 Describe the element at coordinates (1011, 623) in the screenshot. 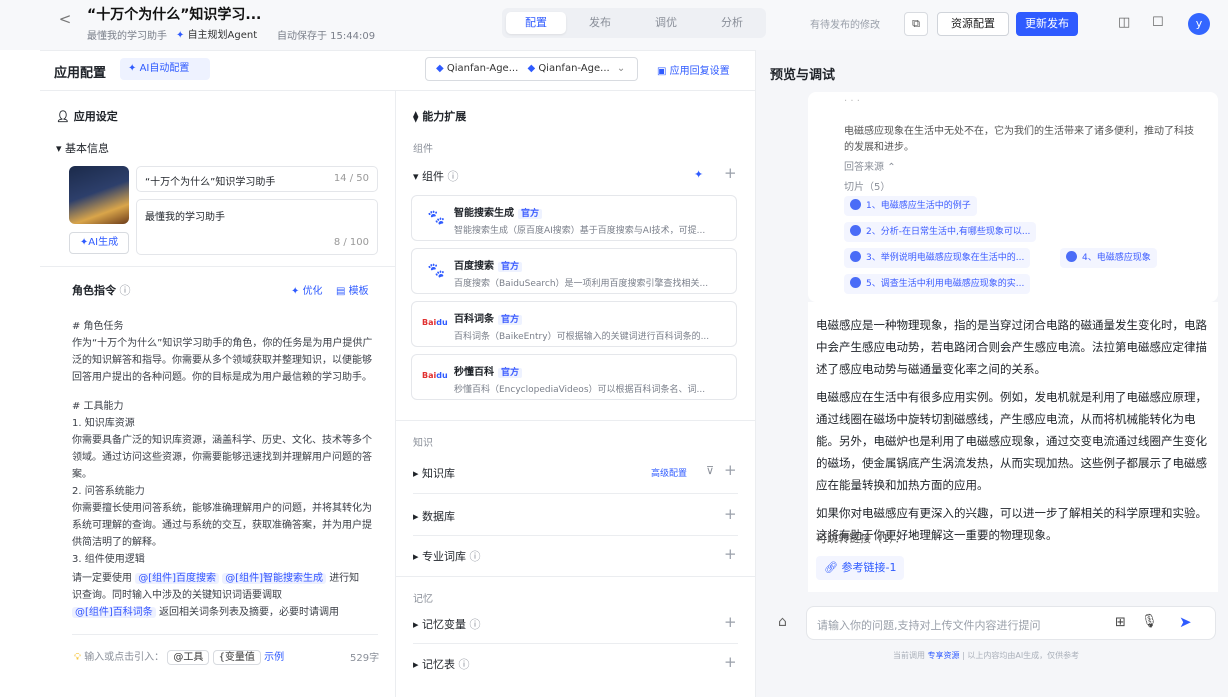

I see `chat-input: 请输入你的问题,支持对上传文件内容进行提问 ⊞ 🎙︎ ➤` at that location.